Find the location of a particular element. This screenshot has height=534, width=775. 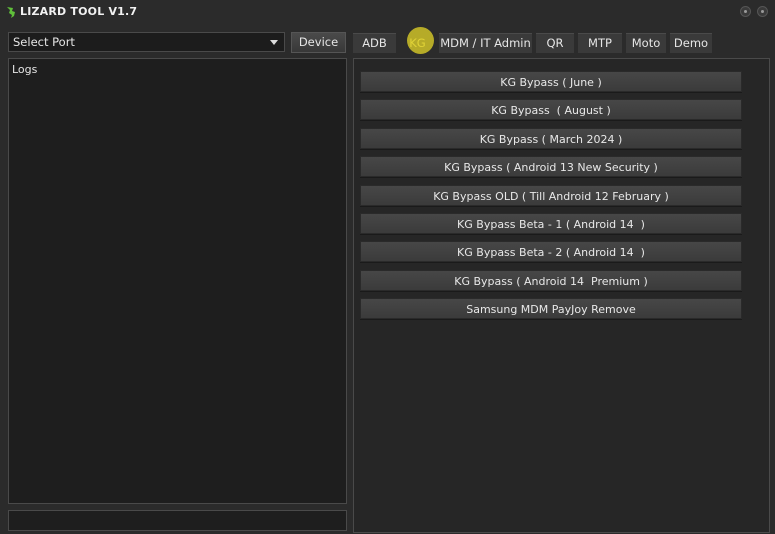

kg-bypass-august-button: KG Bypass ( August ) is located at coordinates (551, 109).